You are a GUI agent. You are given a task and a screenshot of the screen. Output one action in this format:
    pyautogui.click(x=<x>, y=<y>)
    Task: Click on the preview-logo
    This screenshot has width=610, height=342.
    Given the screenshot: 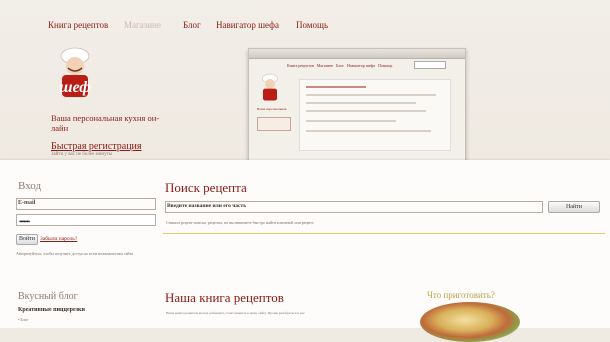 What is the action you would take?
    pyautogui.click(x=270, y=87)
    